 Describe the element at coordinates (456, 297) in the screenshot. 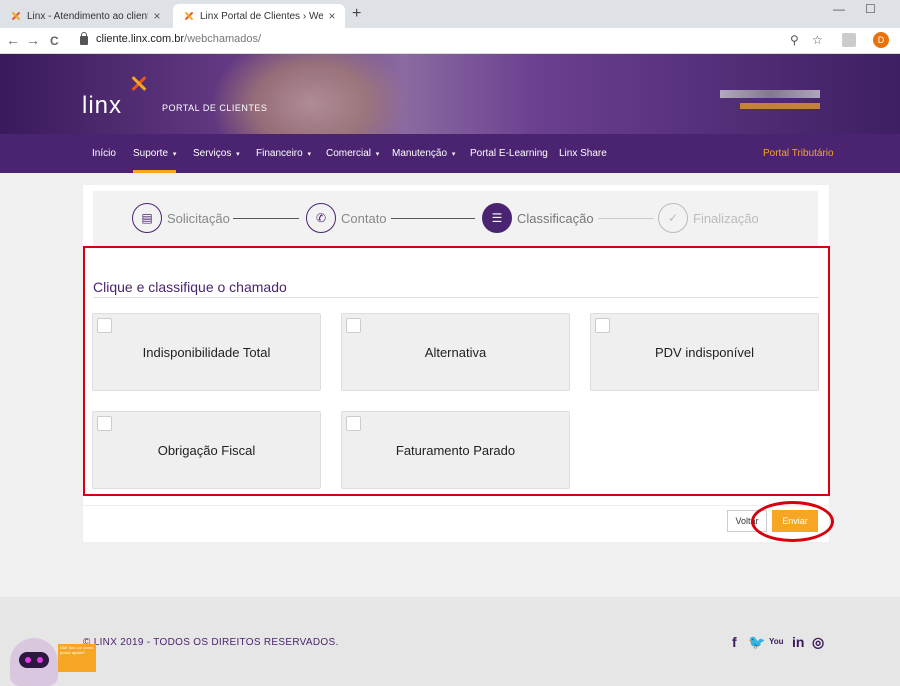

I see `section-divider` at that location.